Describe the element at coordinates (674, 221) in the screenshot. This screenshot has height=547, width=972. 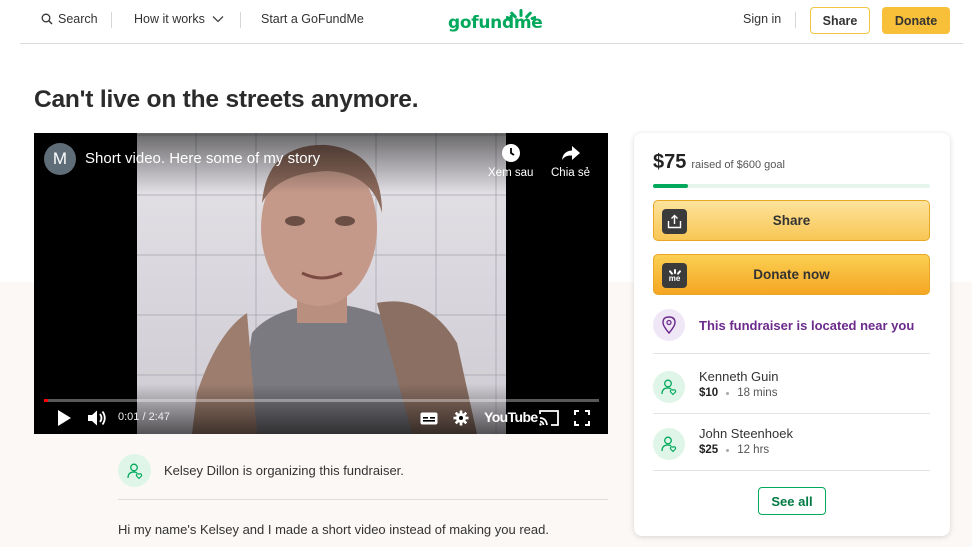
I see `share-upload-icon` at that location.